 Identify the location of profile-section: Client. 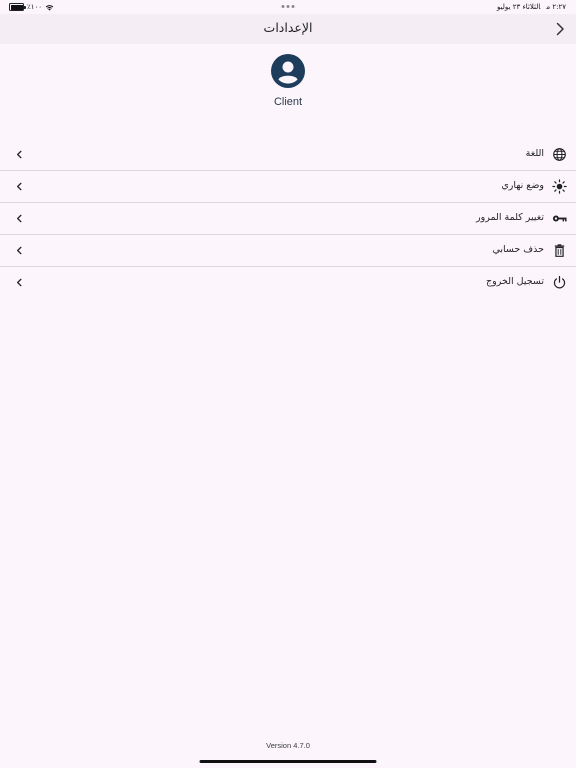
(288, 81).